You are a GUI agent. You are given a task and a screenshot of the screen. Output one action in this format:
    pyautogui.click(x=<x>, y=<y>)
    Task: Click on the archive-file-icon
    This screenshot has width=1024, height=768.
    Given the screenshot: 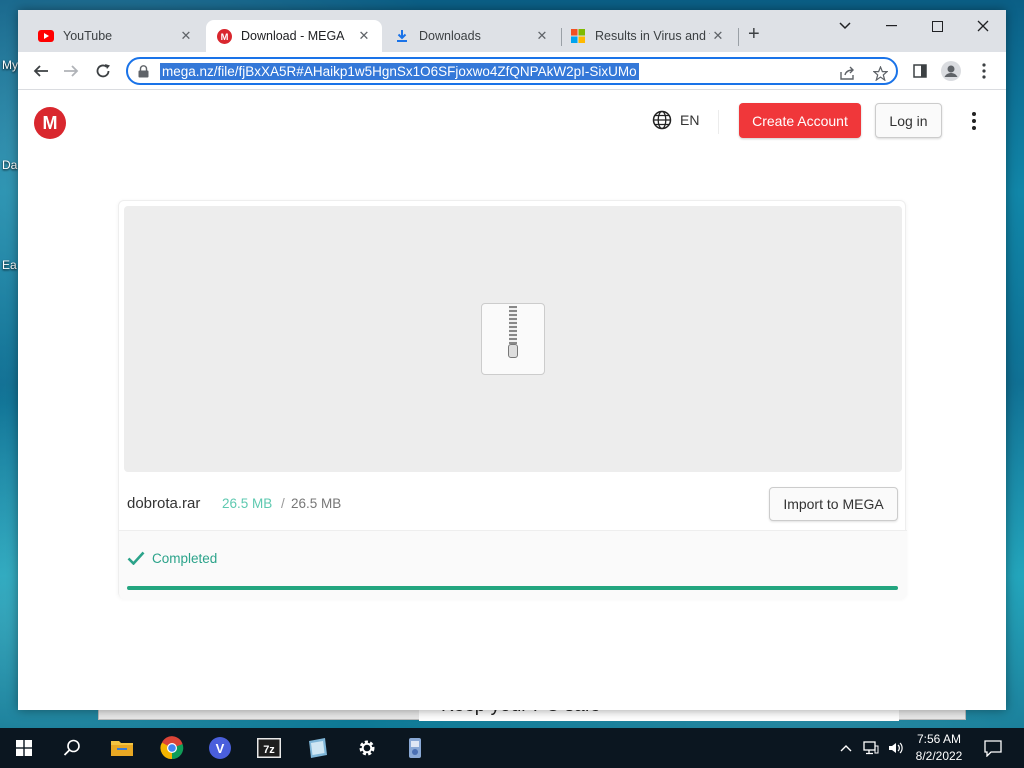 What is the action you would take?
    pyautogui.click(x=513, y=339)
    